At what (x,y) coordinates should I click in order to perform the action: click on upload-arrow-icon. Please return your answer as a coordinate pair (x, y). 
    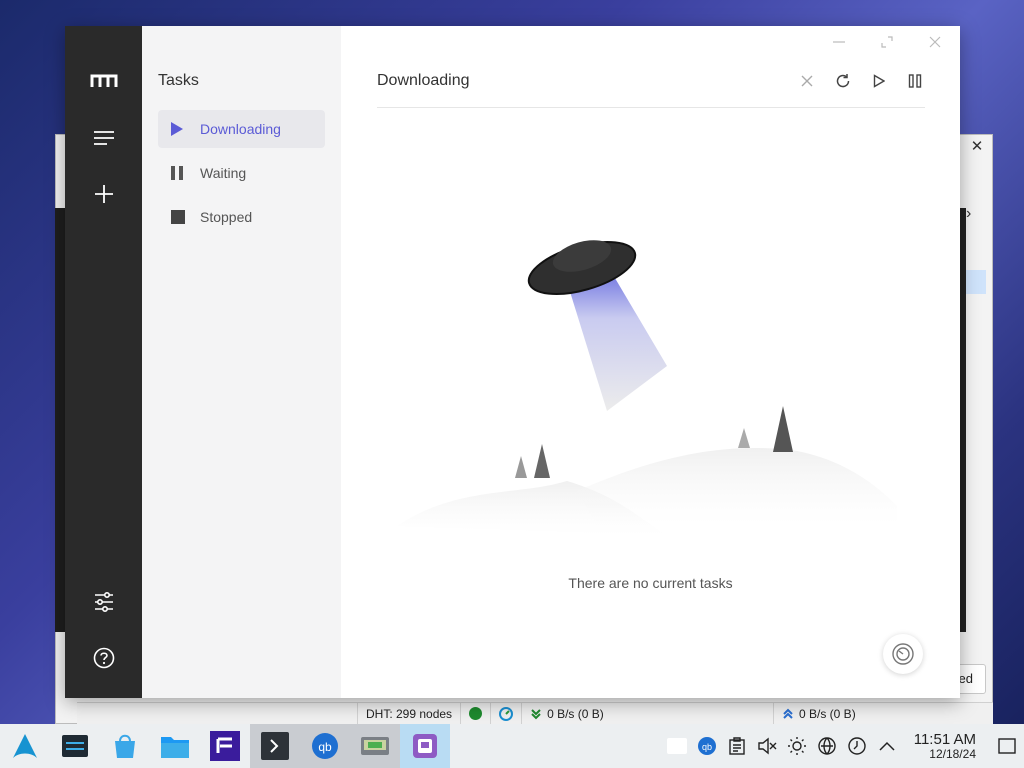
    Looking at the image, I should click on (788, 713).